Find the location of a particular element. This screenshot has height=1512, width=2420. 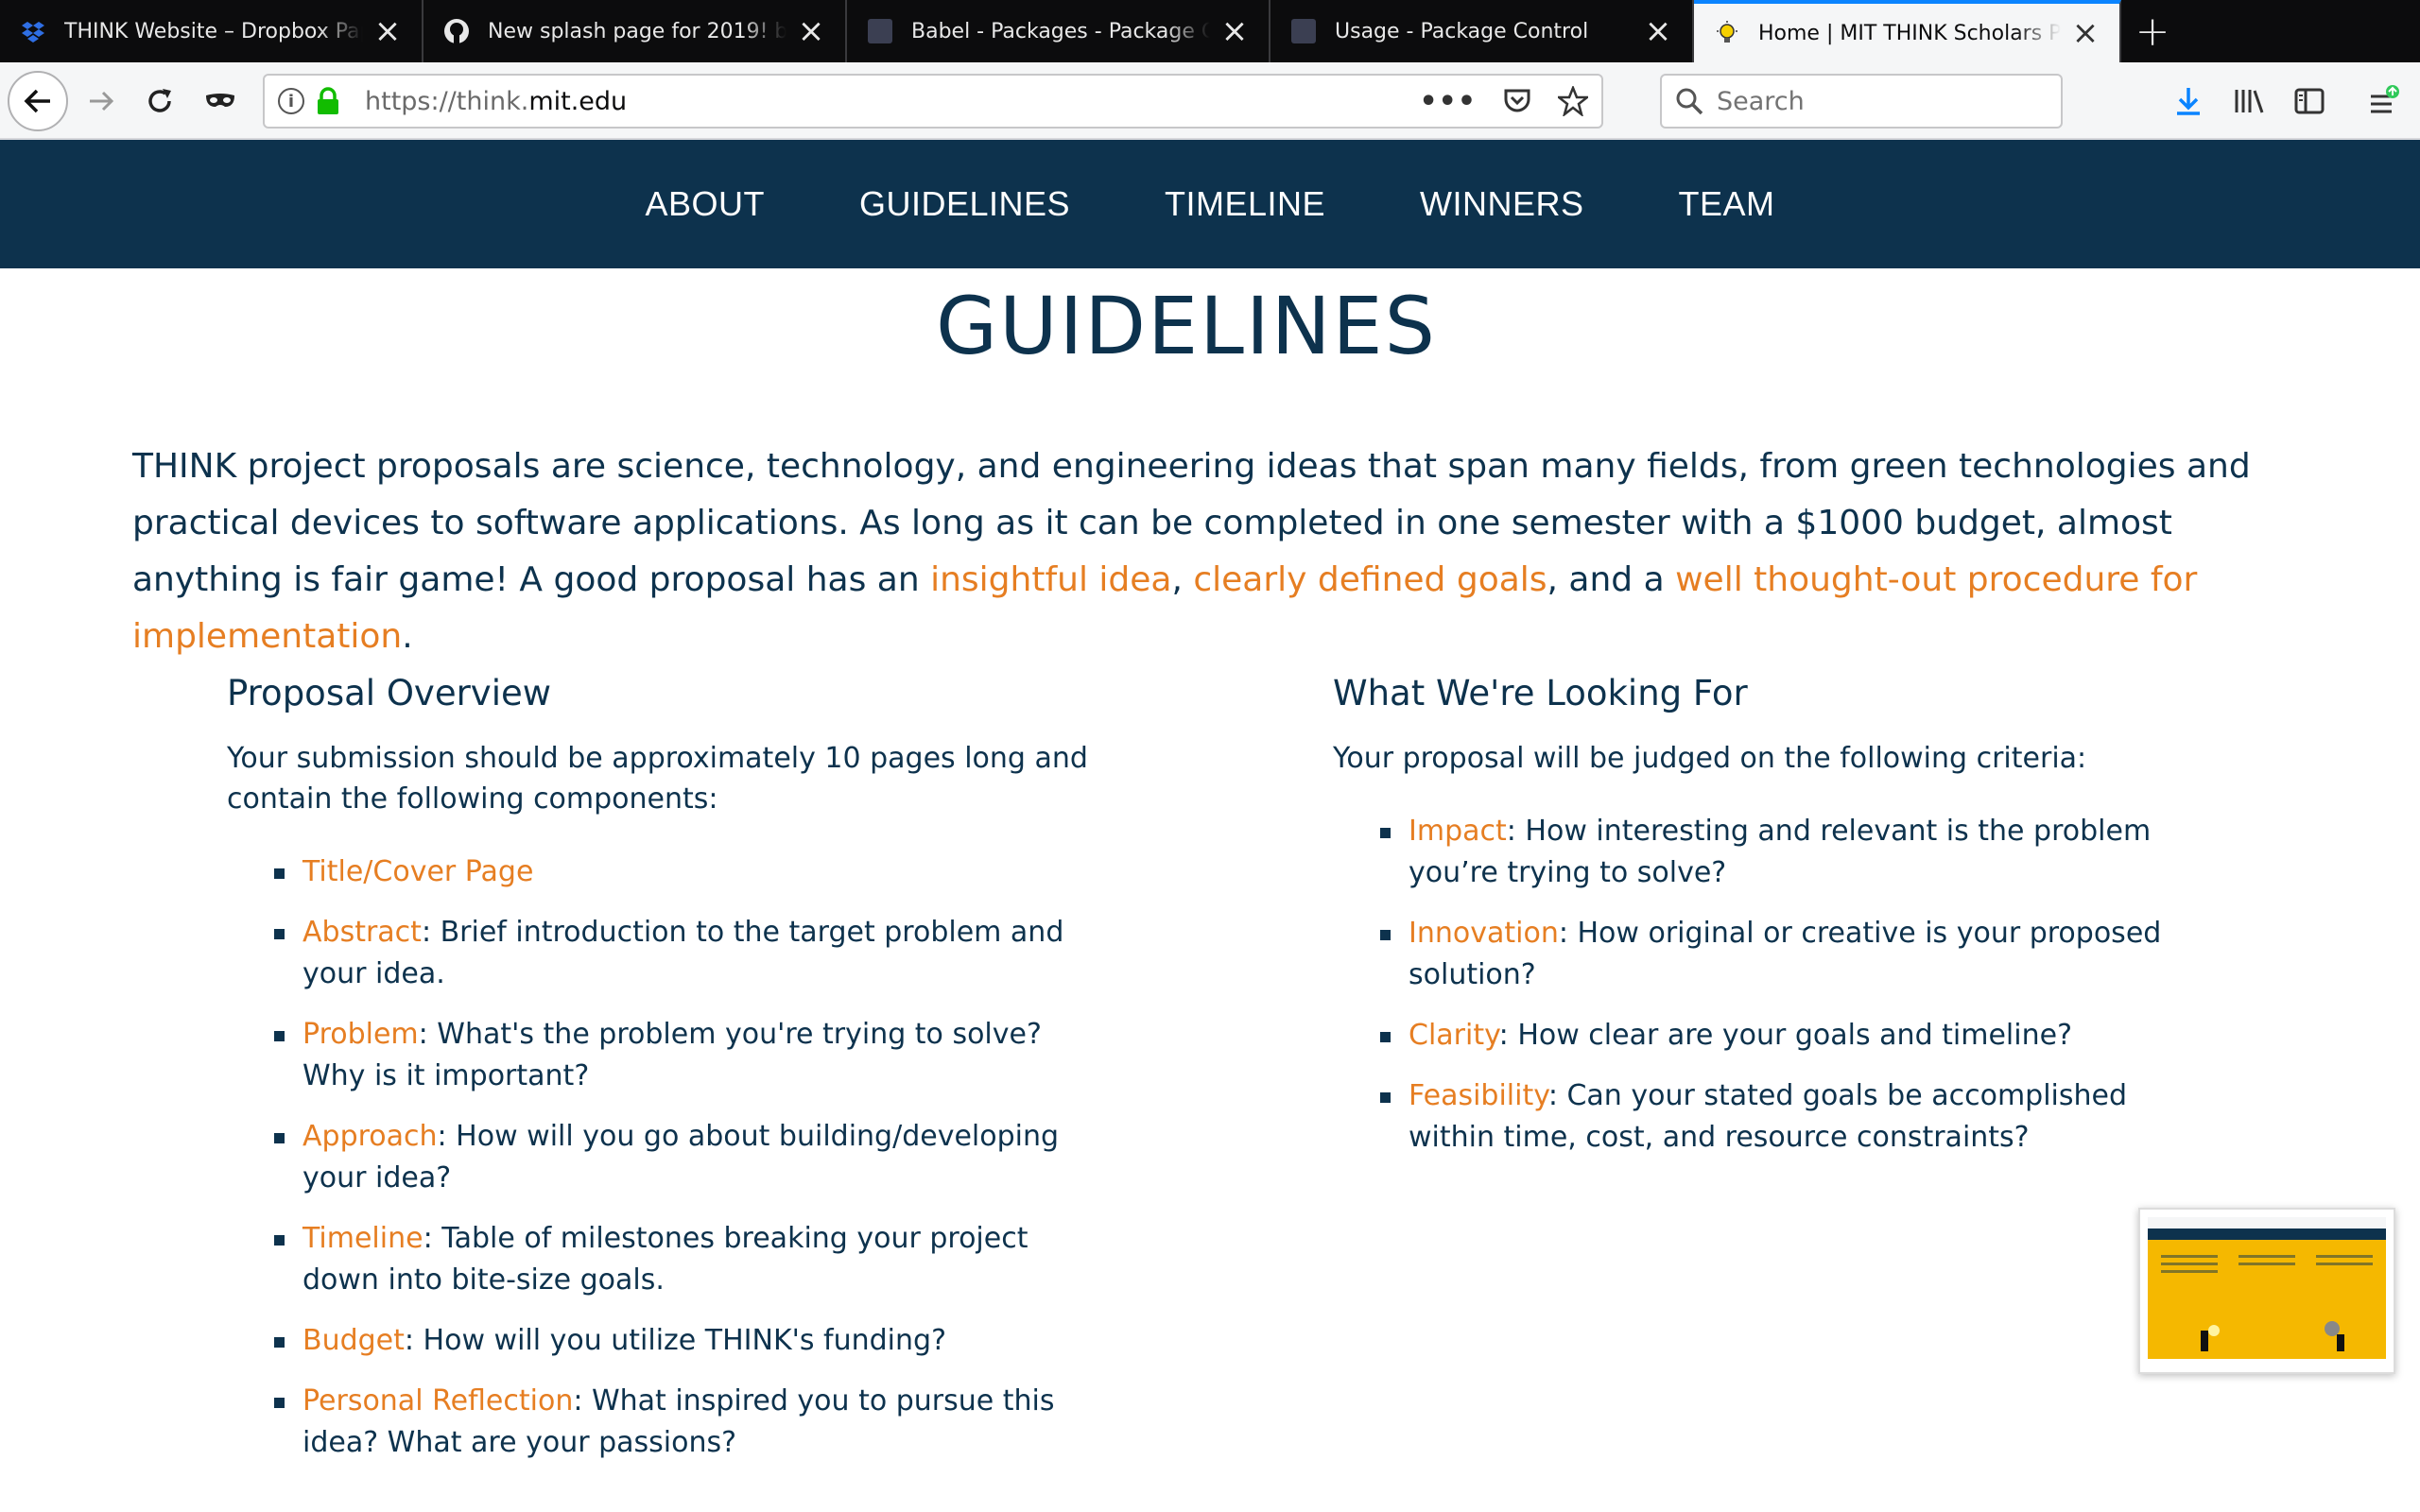

tab-title: New splash page for 2019! by A is located at coordinates (637, 31).